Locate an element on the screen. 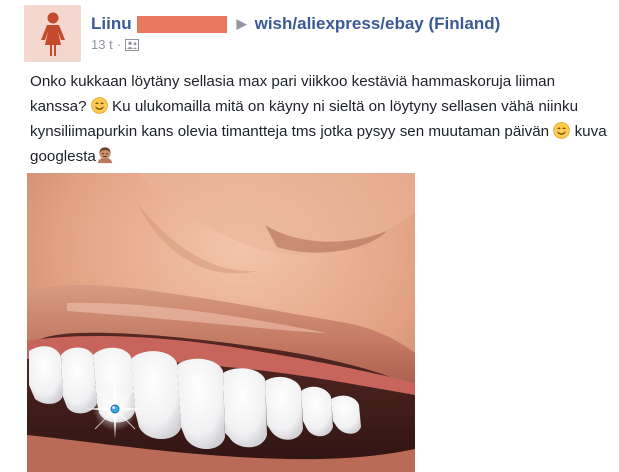 This screenshot has width=619, height=472. post-meta: 13 t · is located at coordinates (115, 44).